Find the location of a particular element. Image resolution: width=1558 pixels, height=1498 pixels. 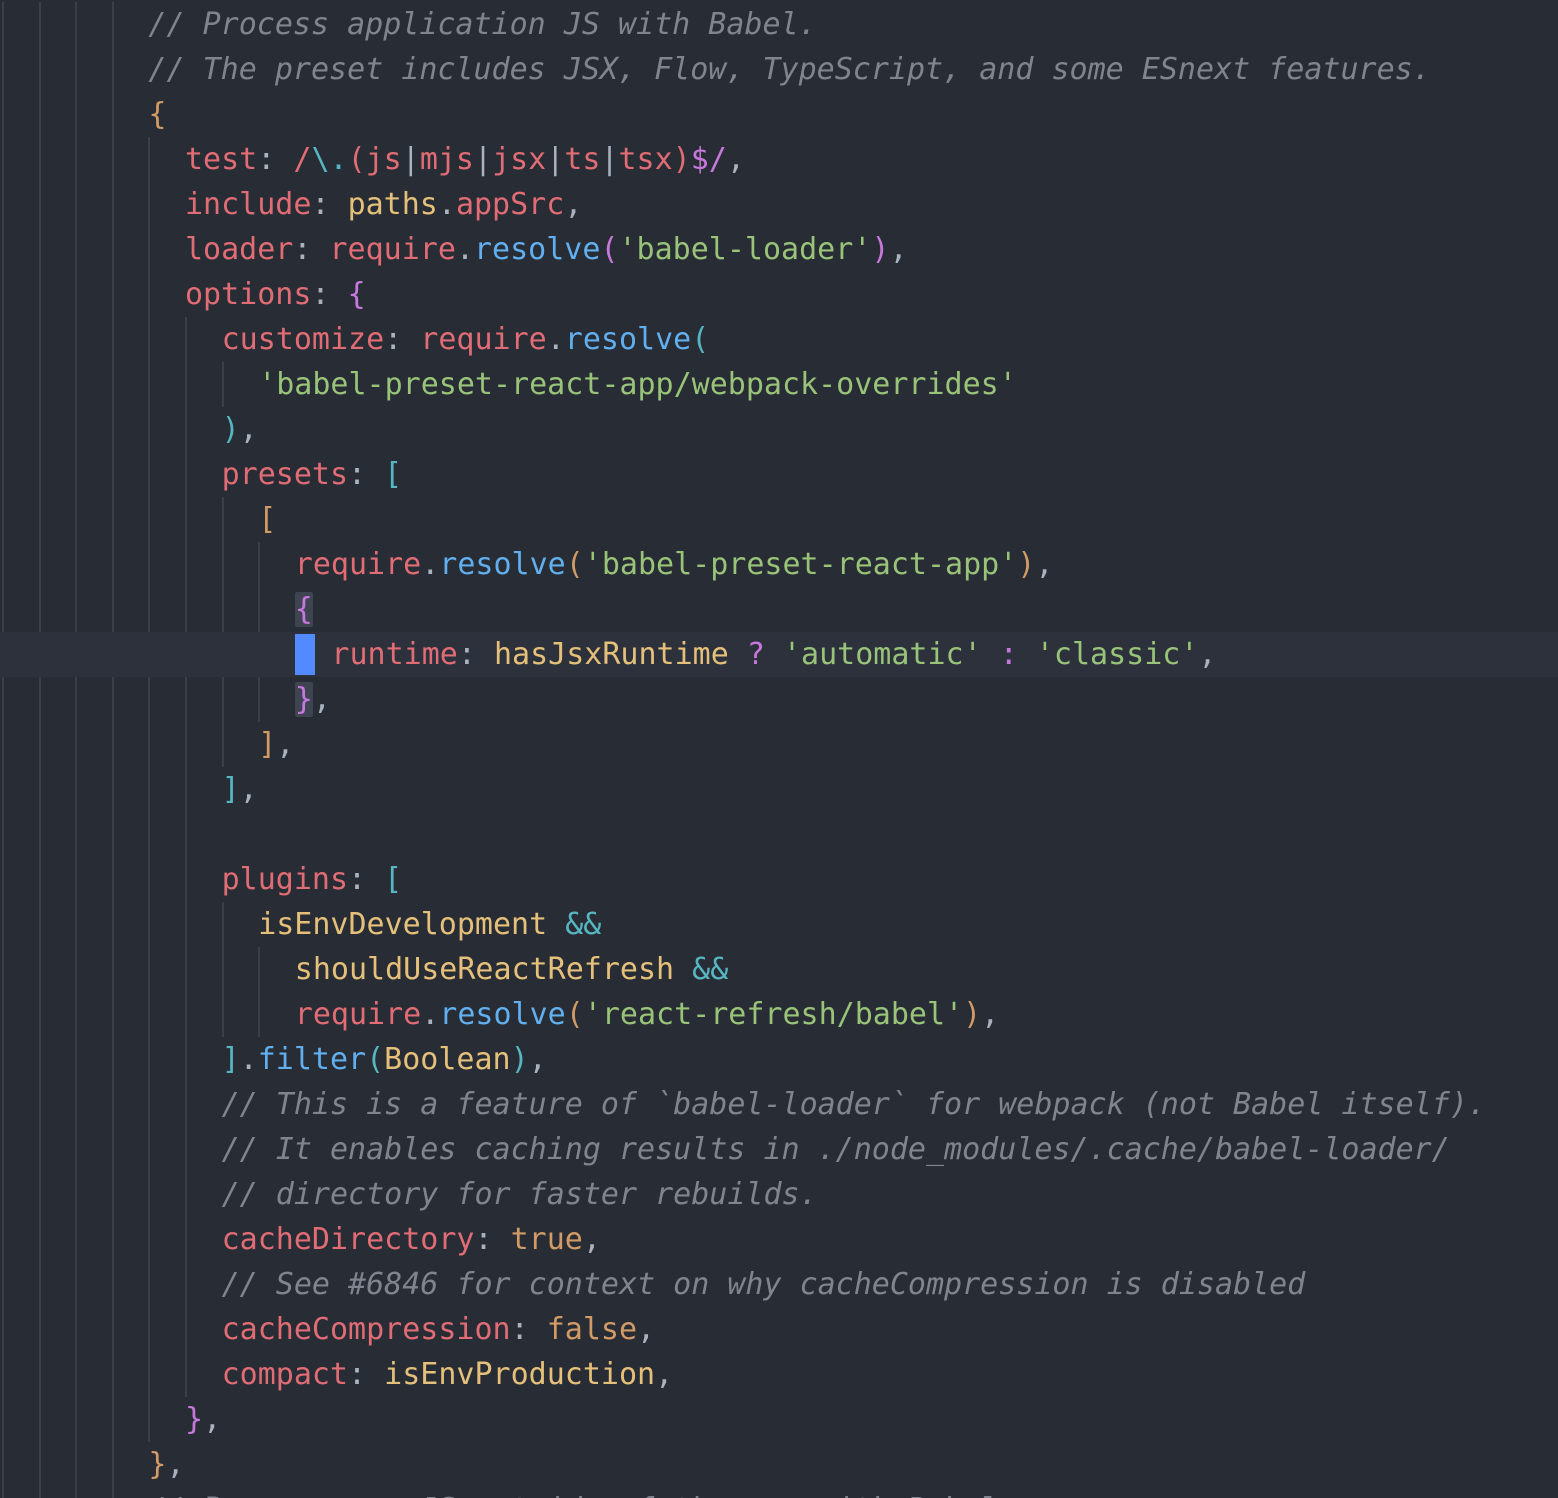

code-token: 'automatic' is located at coordinates (882, 654).